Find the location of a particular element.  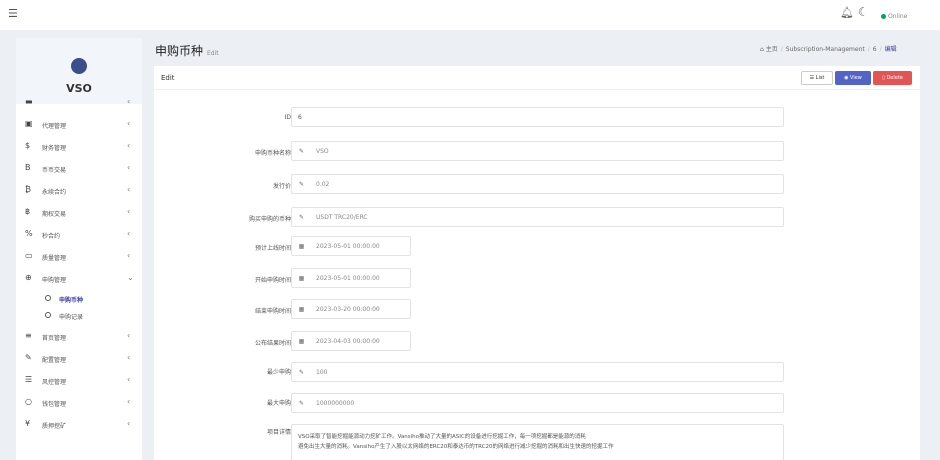

field-label: 预计上线时间 is located at coordinates (272, 248).